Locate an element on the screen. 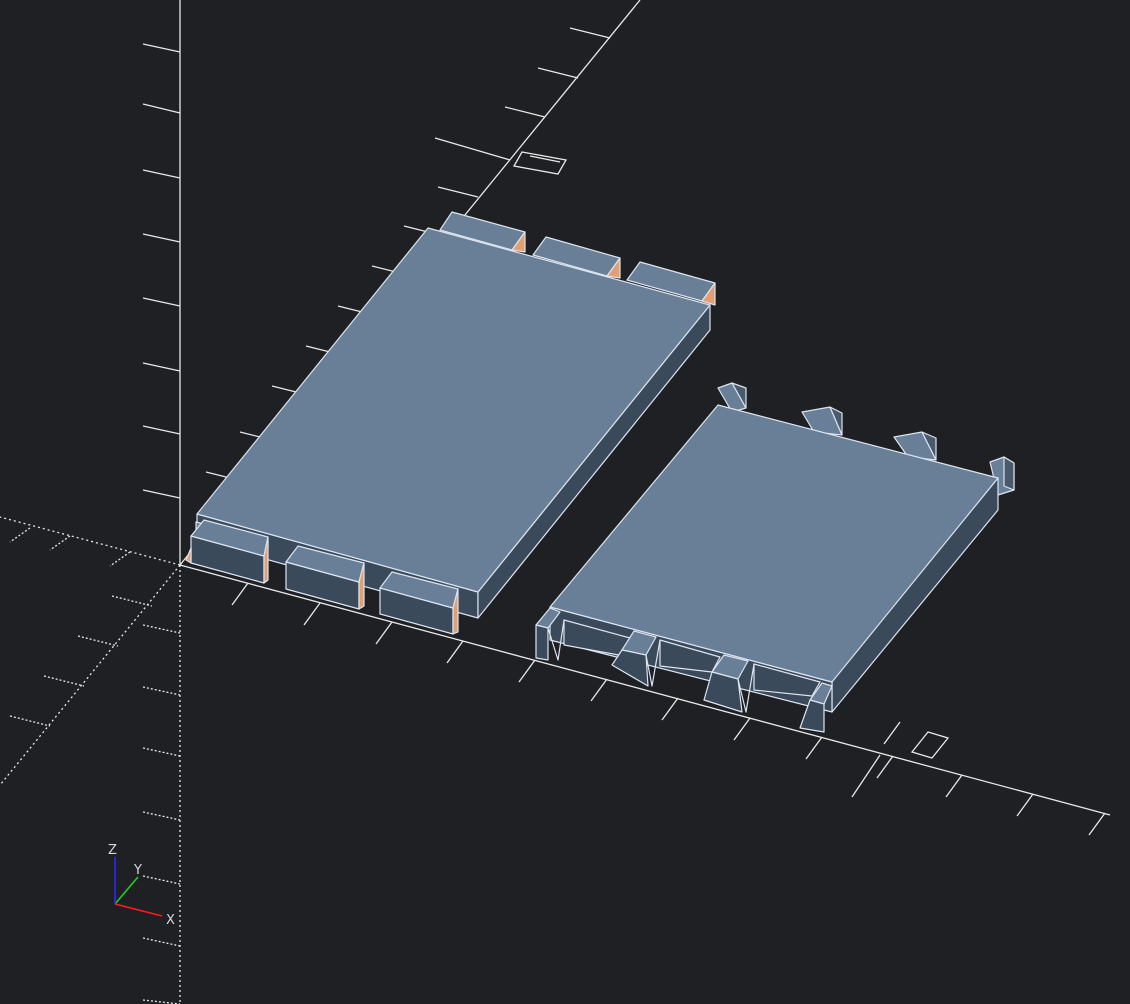  axis-indicator-y is located at coordinates (126, 890).